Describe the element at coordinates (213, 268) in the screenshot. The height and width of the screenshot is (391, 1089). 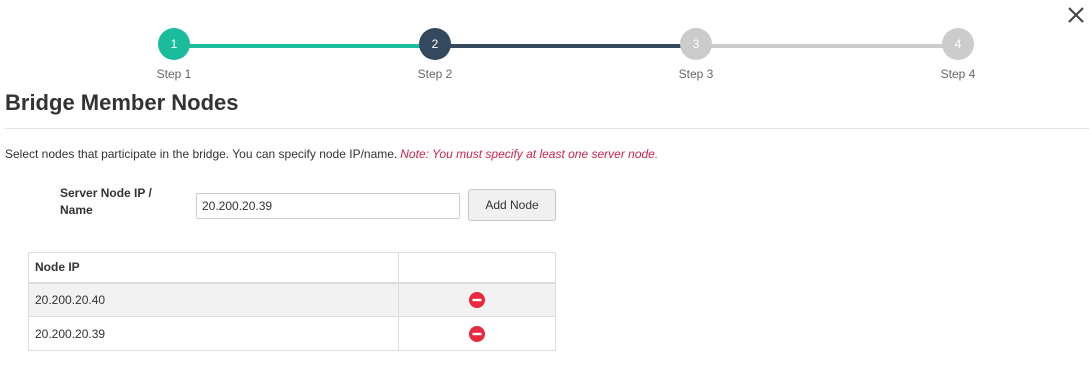
I see `column-header-node-ip: Node IP` at that location.